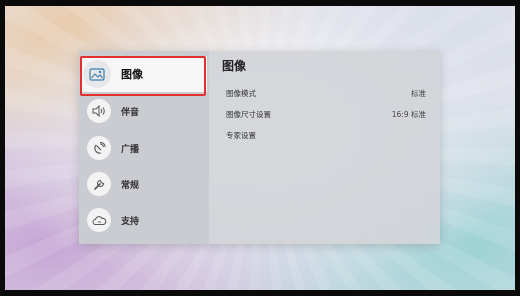 Image resolution: width=520 pixels, height=296 pixels. Describe the element at coordinates (130, 149) in the screenshot. I see `sidebar-item-label: 广播` at that location.